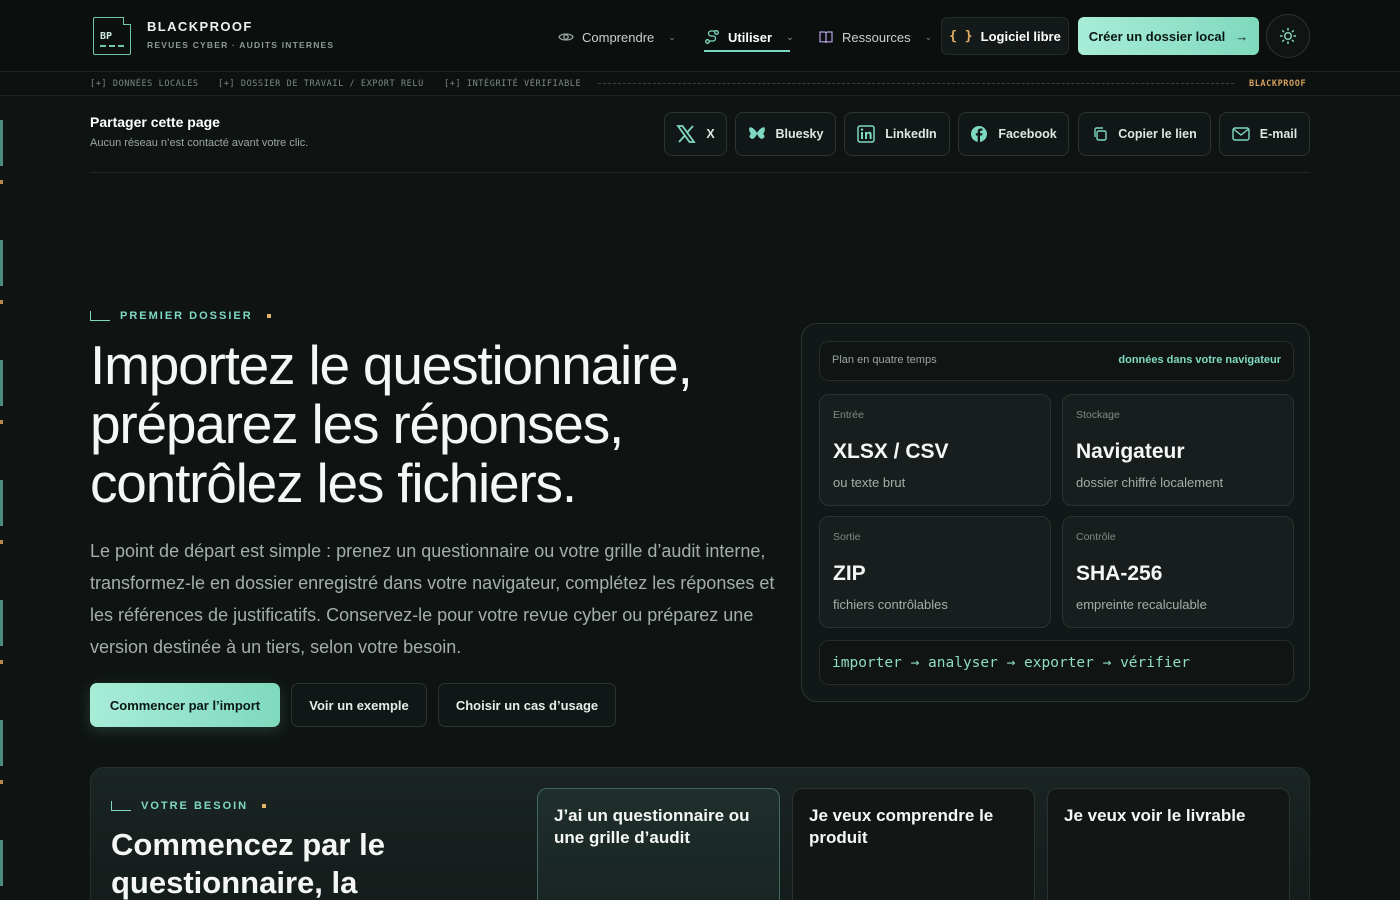 The height and width of the screenshot is (900, 1400). What do you see at coordinates (513, 84) in the screenshot?
I see `strip-item: [+] INTÉGRITÉ VÉRIFIABLE` at bounding box center [513, 84].